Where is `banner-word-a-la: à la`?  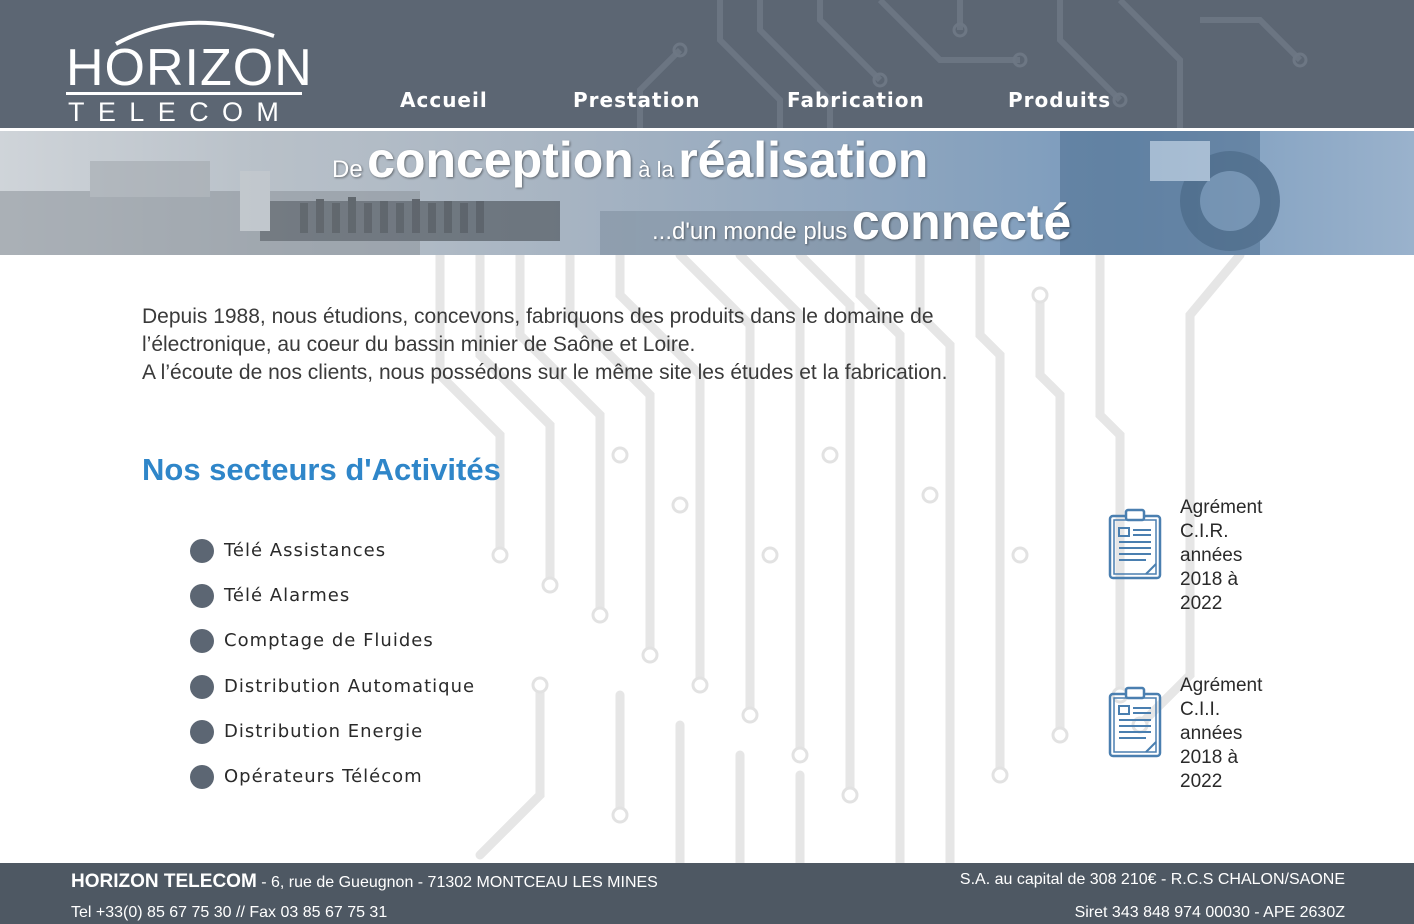 banner-word-a-la: à la is located at coordinates (656, 169).